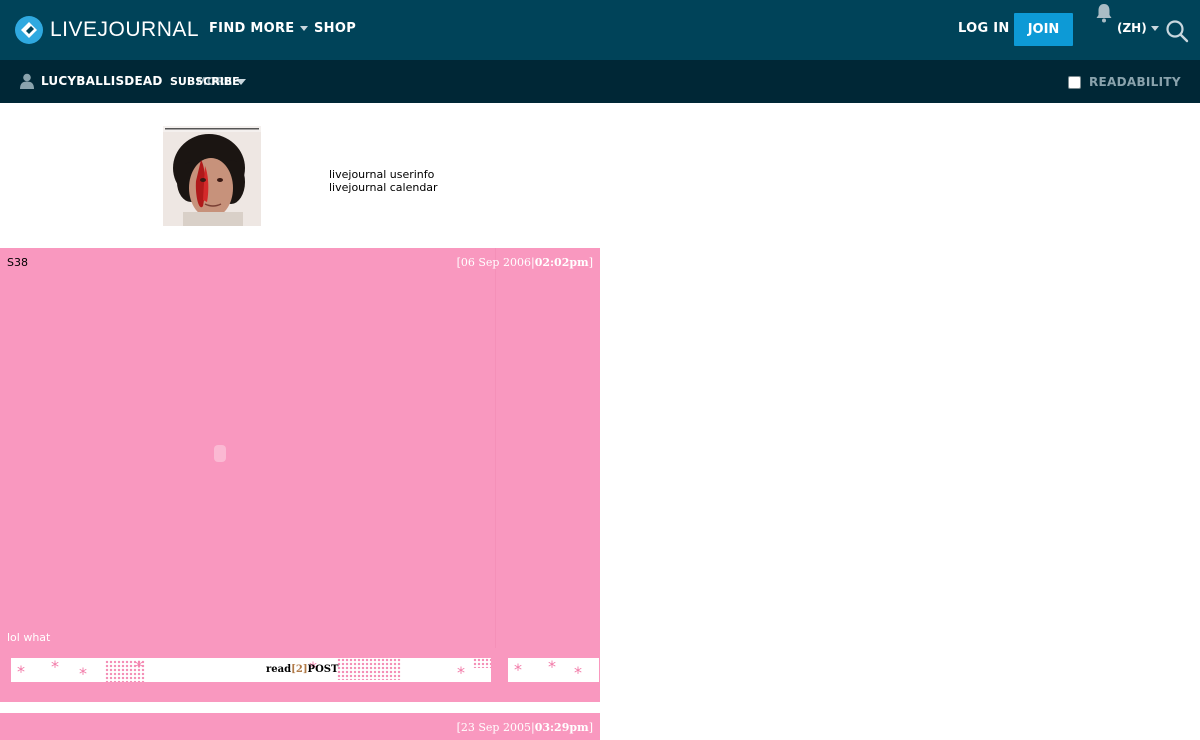  Describe the element at coordinates (17, 262) in the screenshot. I see `entry-title: S38` at that location.